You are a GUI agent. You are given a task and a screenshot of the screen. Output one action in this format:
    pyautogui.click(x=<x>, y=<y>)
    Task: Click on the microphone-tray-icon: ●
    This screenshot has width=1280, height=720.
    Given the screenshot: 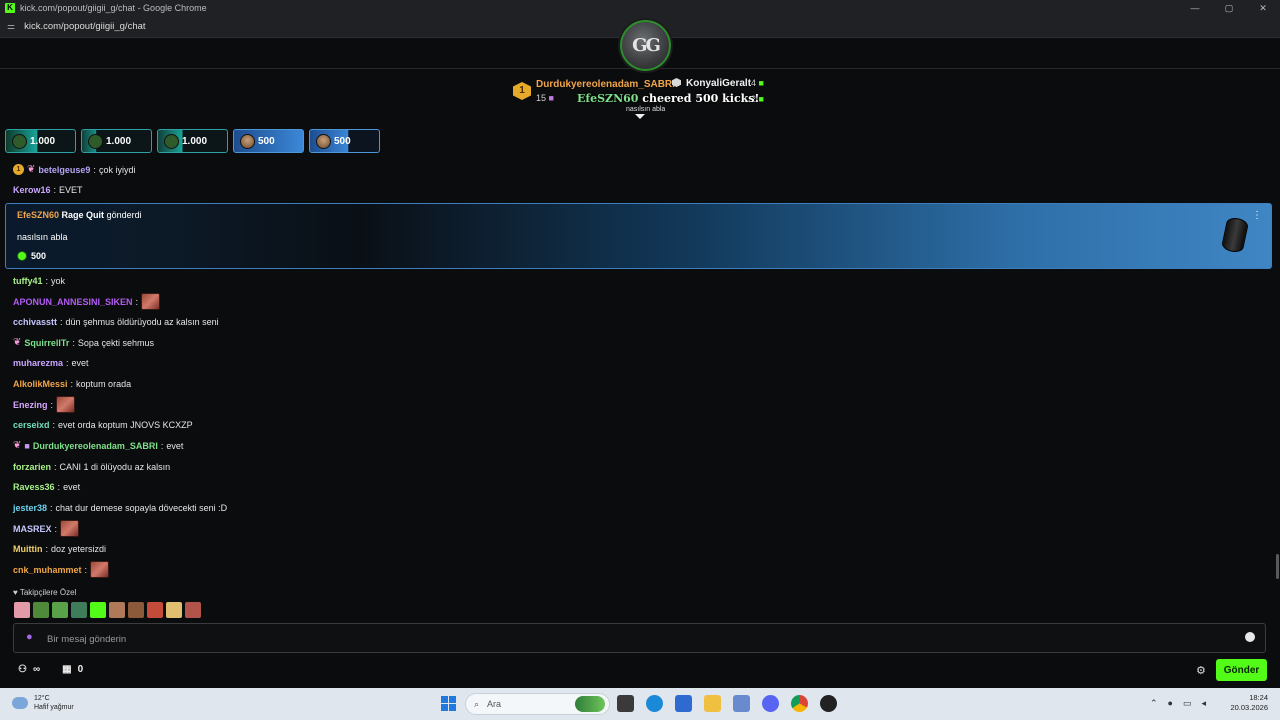 What is the action you would take?
    pyautogui.click(x=1170, y=703)
    